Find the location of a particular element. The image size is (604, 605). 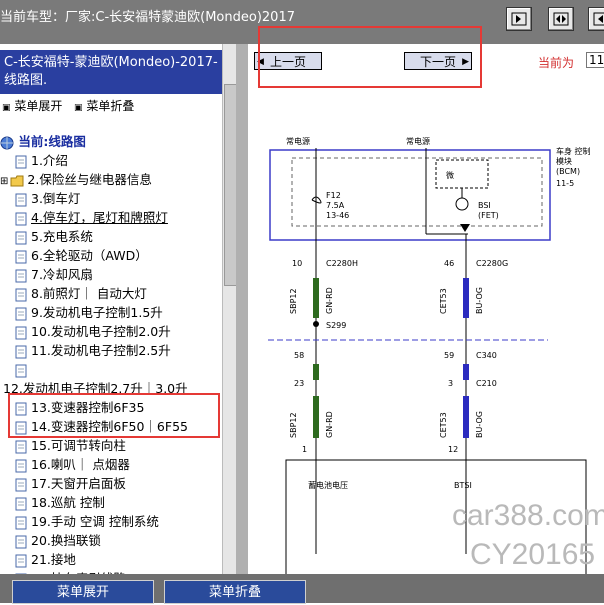

tree-item: 17.天窗开启面板 is located at coordinates (70, 483).